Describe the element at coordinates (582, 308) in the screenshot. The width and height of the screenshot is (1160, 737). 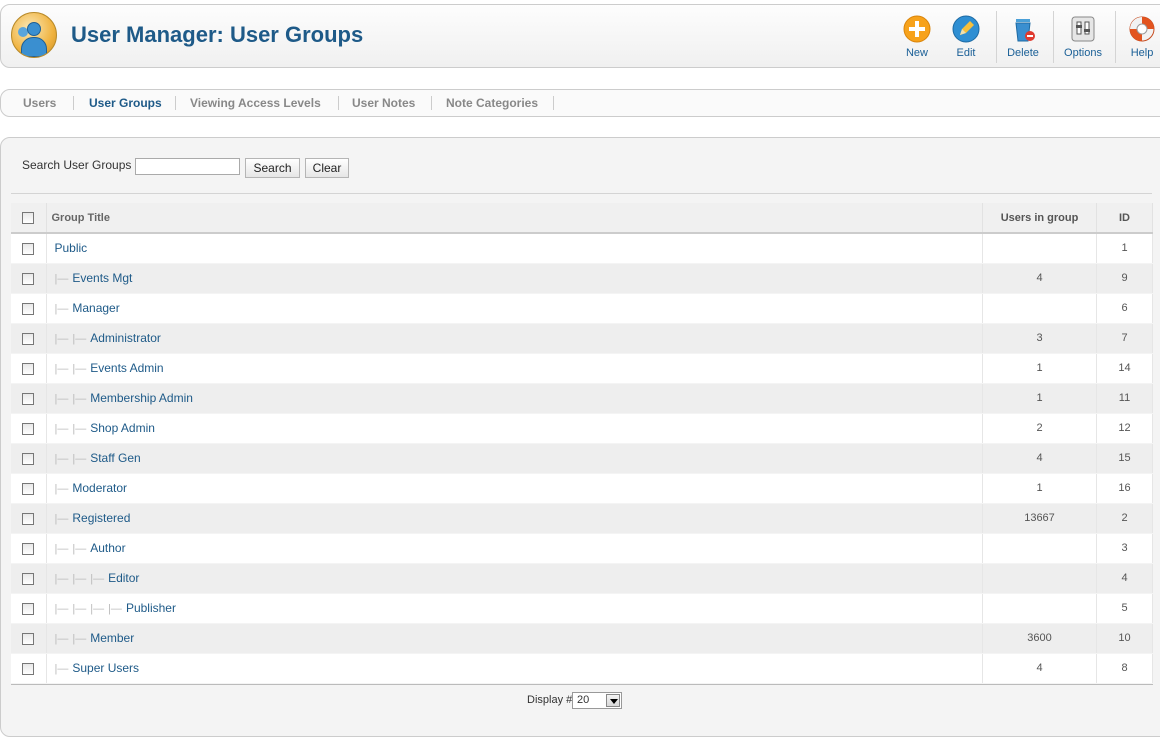
I see `table-row: |— Manager 6` at that location.